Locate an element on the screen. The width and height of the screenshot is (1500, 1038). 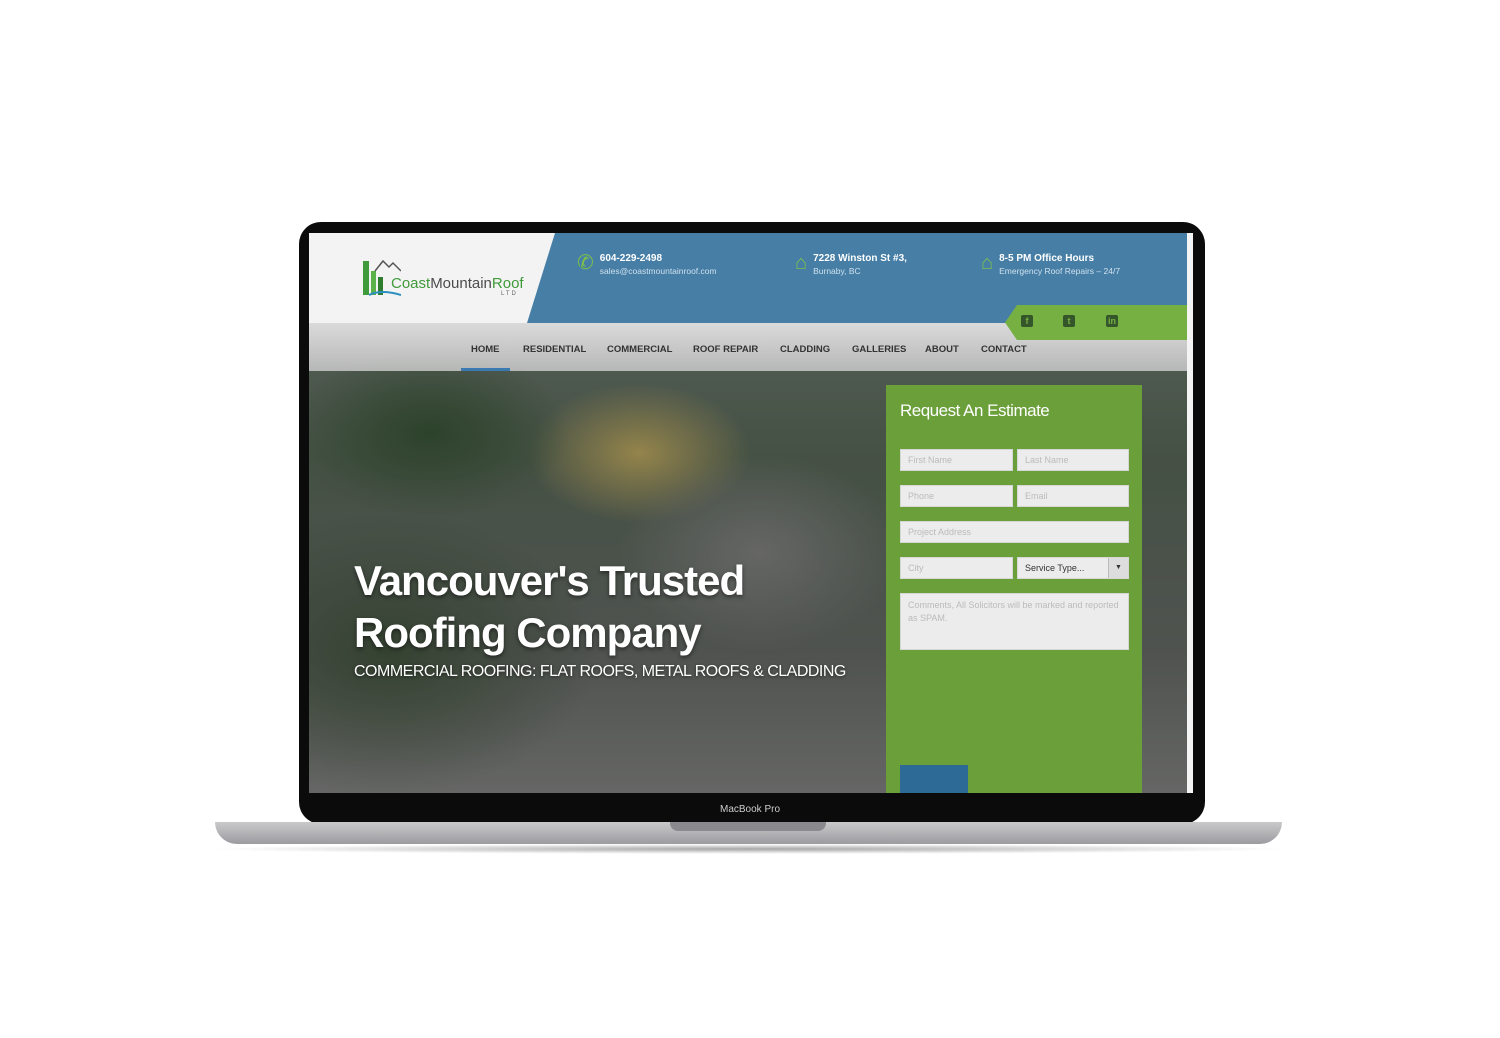
logo: CoastMountainRoof LTD is located at coordinates (446, 279).